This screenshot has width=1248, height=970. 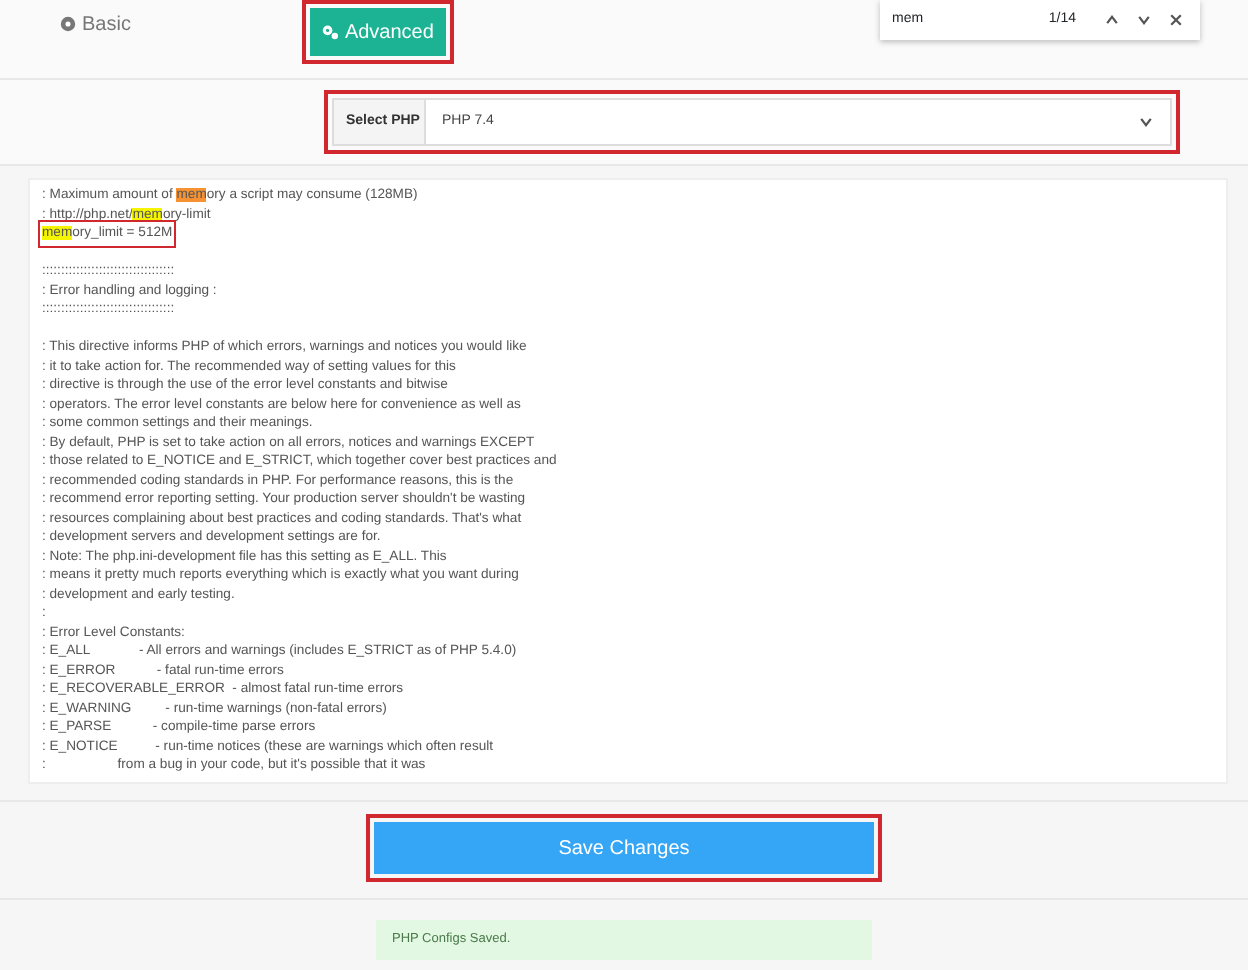 I want to click on previous-match-button, so click(x=1112, y=20).